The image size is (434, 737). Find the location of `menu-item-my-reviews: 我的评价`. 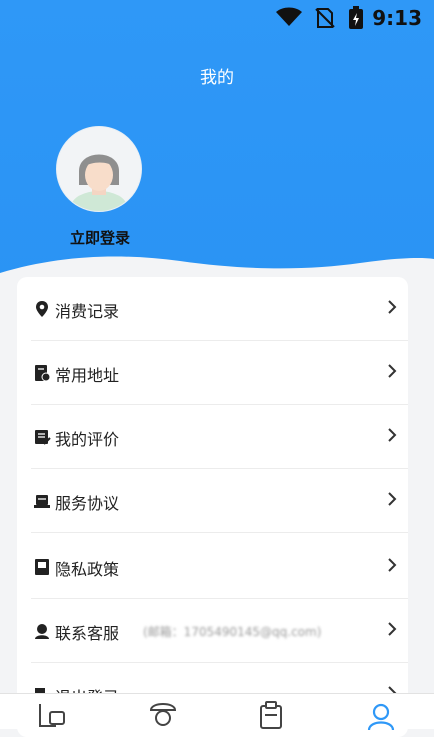

menu-item-my-reviews: 我的评价 is located at coordinates (212, 437).